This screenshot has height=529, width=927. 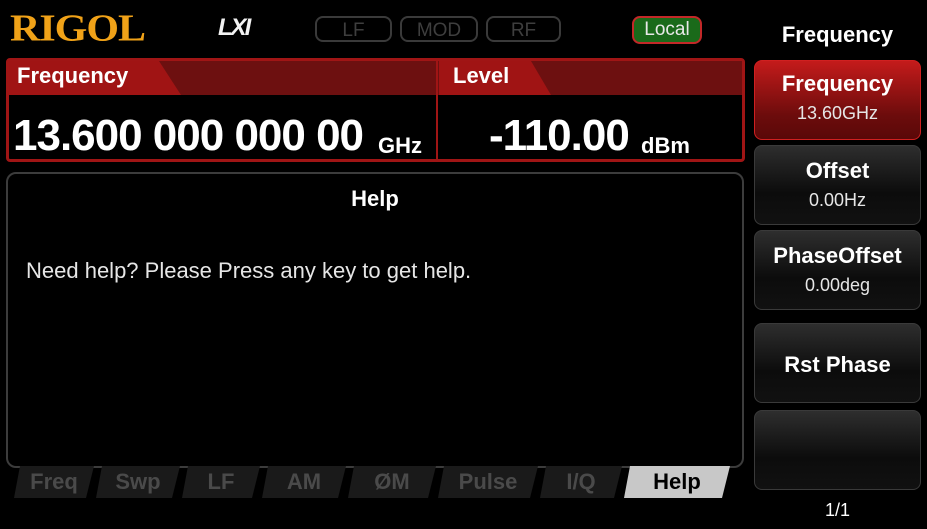 I want to click on lf-indicator: LF, so click(x=353, y=29).